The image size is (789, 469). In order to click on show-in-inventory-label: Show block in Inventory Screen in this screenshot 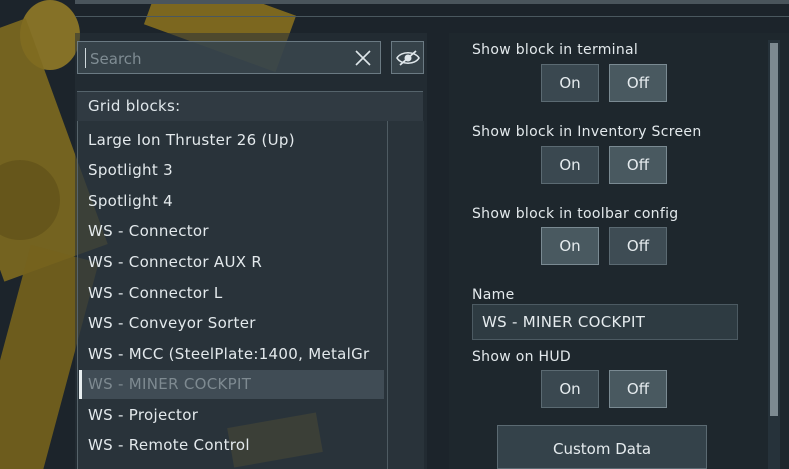, I will do `click(587, 132)`.